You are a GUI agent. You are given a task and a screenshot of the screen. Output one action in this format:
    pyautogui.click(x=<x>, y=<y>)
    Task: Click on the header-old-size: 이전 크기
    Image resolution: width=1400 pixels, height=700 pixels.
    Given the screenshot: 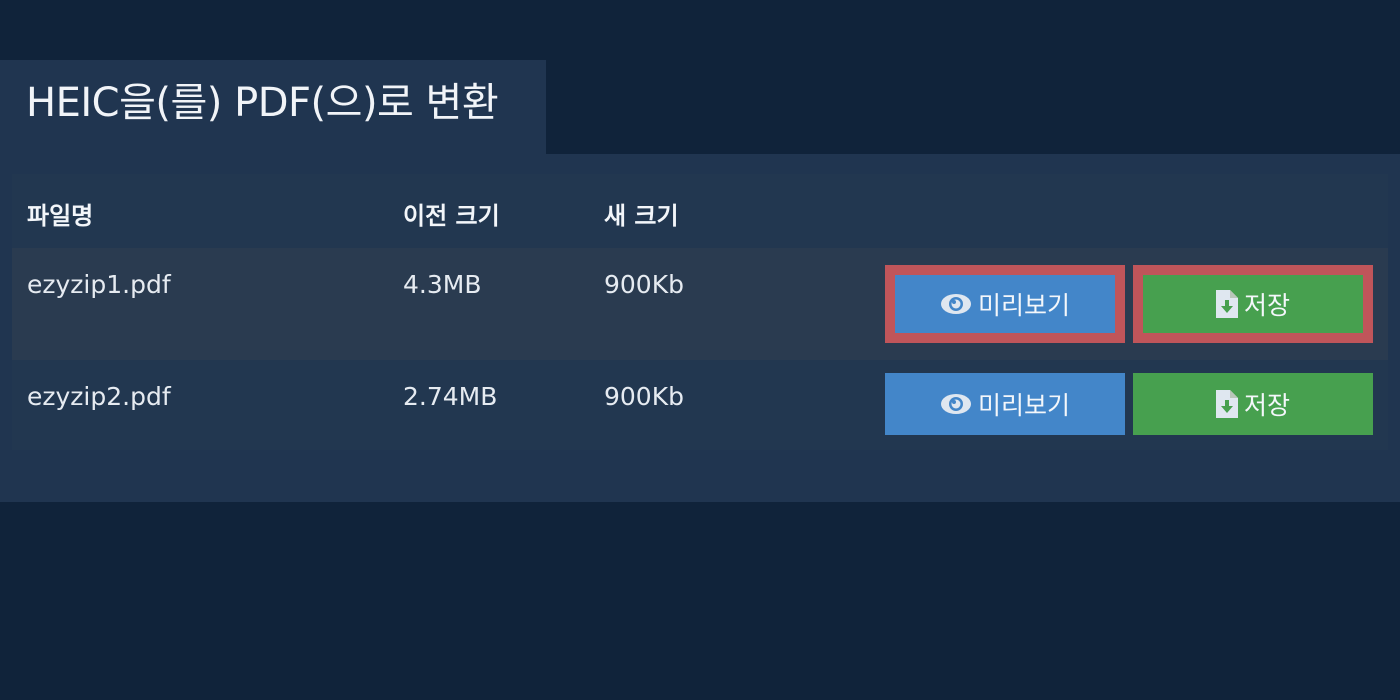 What is the action you would take?
    pyautogui.click(x=451, y=216)
    